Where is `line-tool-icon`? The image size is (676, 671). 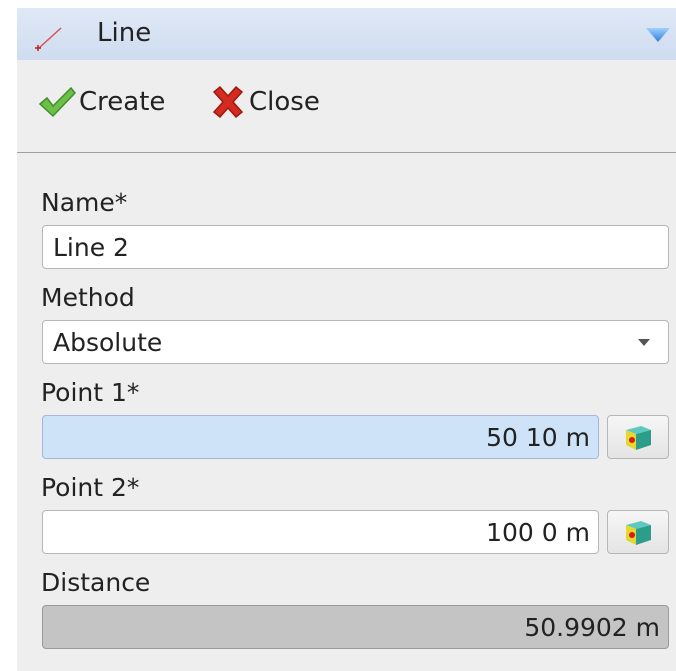 line-tool-icon is located at coordinates (48, 39).